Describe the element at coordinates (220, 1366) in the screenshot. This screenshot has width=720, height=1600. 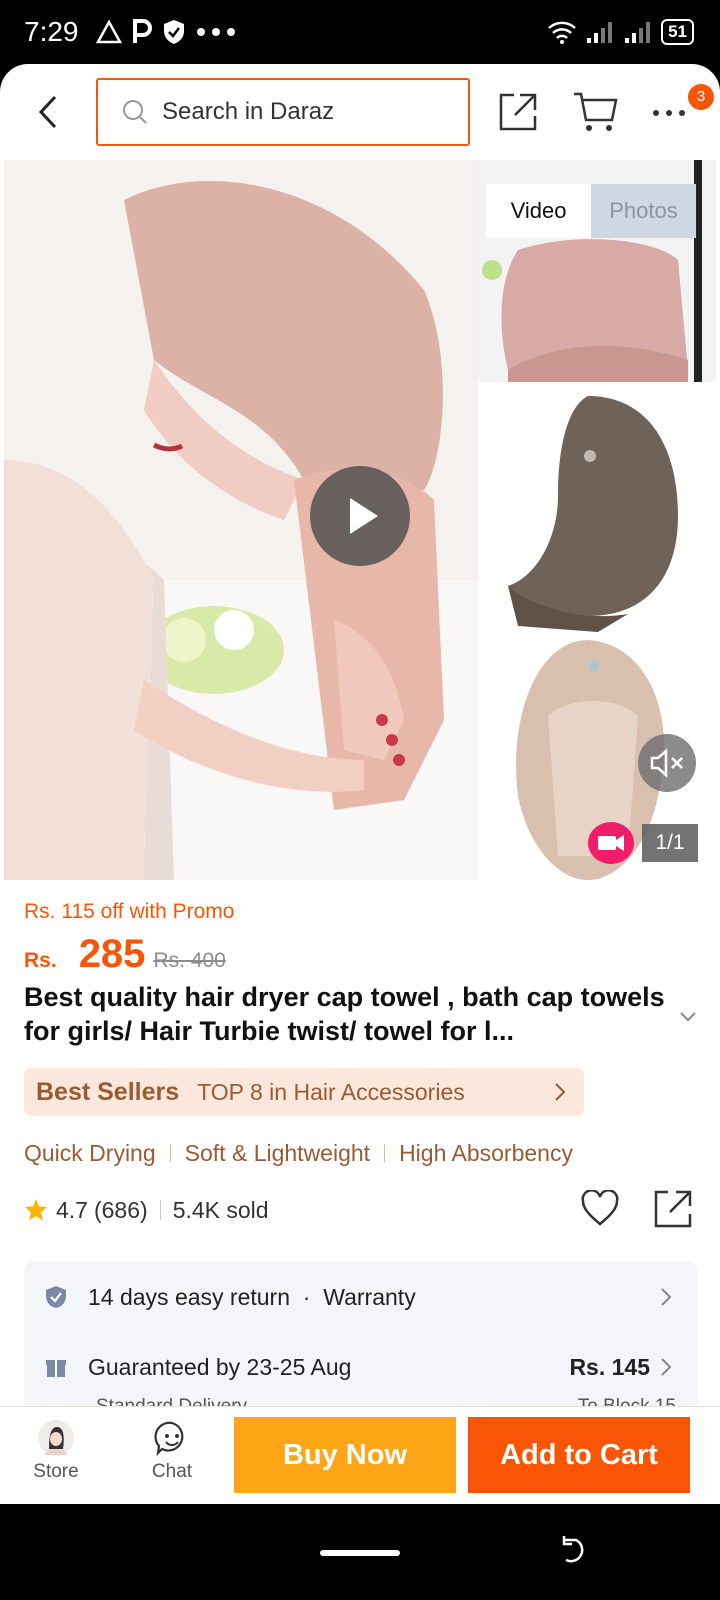
I see `delivery-text: Guaranteed by 23-25 Aug` at that location.